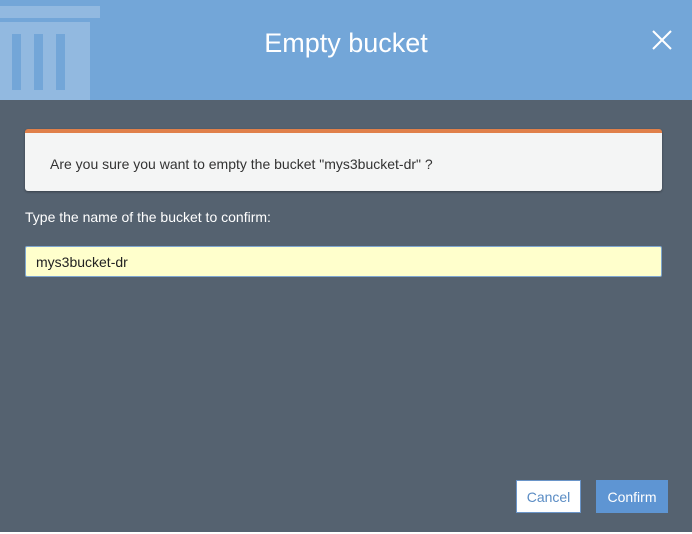  Describe the element at coordinates (346, 43) in the screenshot. I see `dialog-title: Empty bucket` at that location.